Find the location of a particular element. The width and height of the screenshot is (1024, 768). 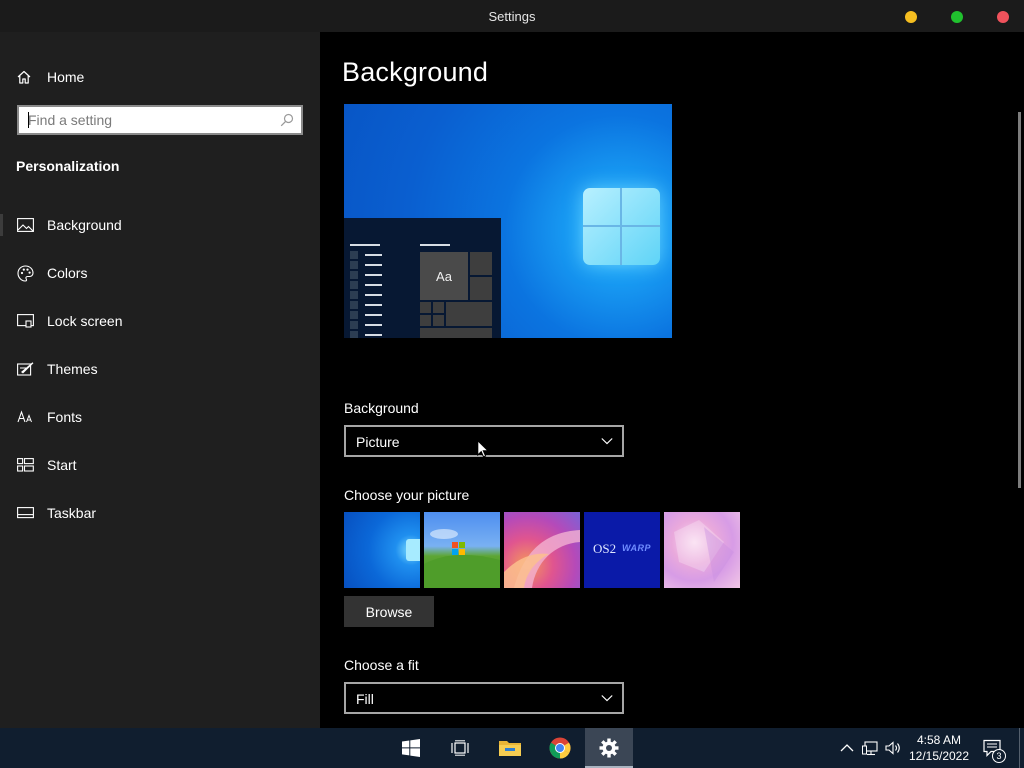

settings-gear-icon is located at coordinates (609, 748).